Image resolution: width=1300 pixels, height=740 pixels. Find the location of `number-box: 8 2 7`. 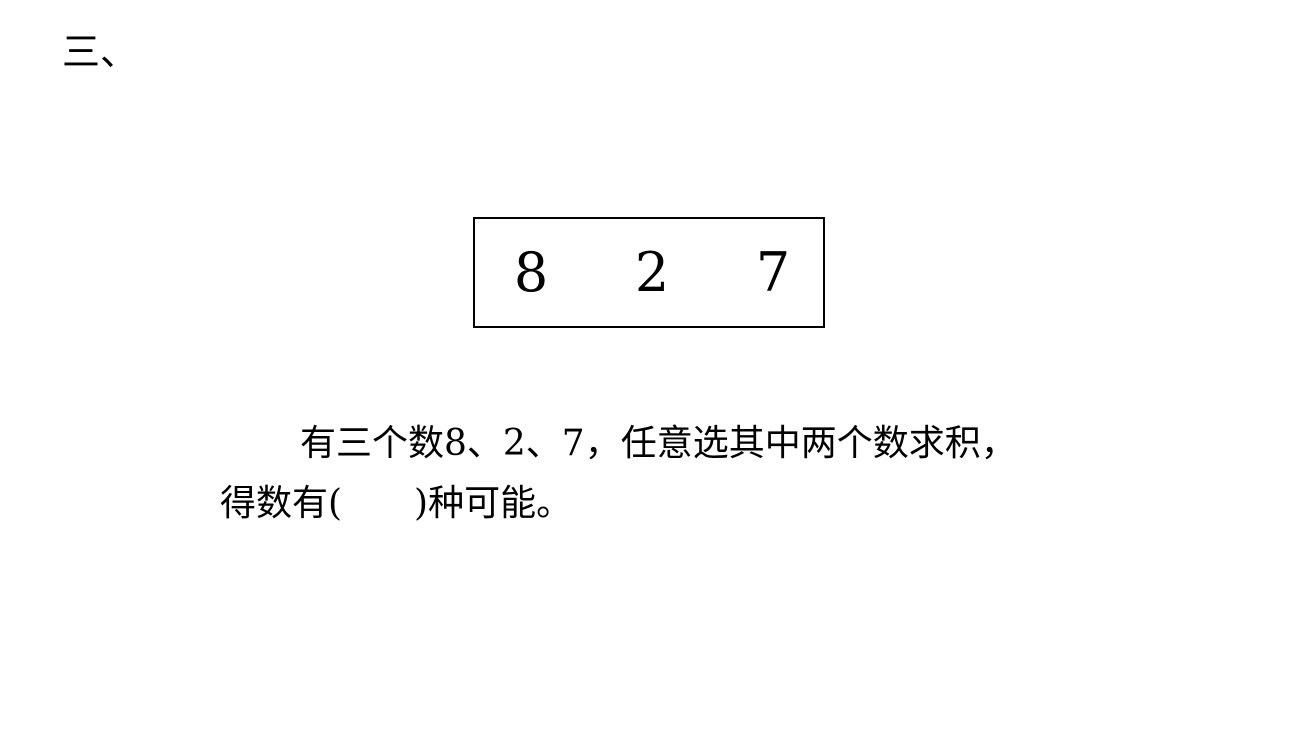

number-box: 8 2 7 is located at coordinates (649, 272).